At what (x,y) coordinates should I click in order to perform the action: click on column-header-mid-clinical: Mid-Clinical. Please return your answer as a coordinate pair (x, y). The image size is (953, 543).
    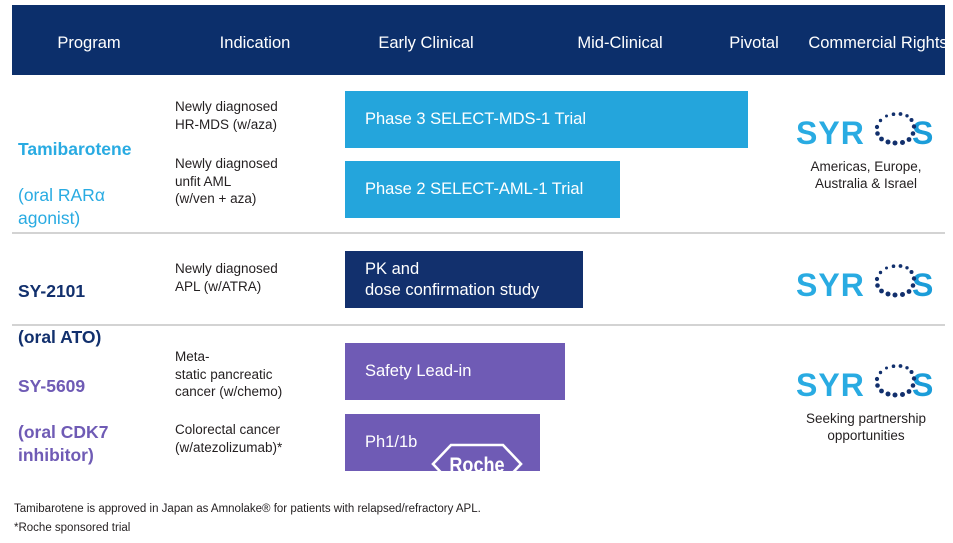
    Looking at the image, I should click on (620, 43).